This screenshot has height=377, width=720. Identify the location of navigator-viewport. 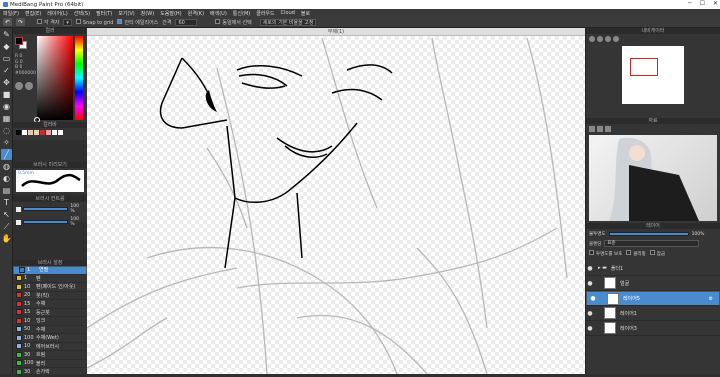
(644, 67).